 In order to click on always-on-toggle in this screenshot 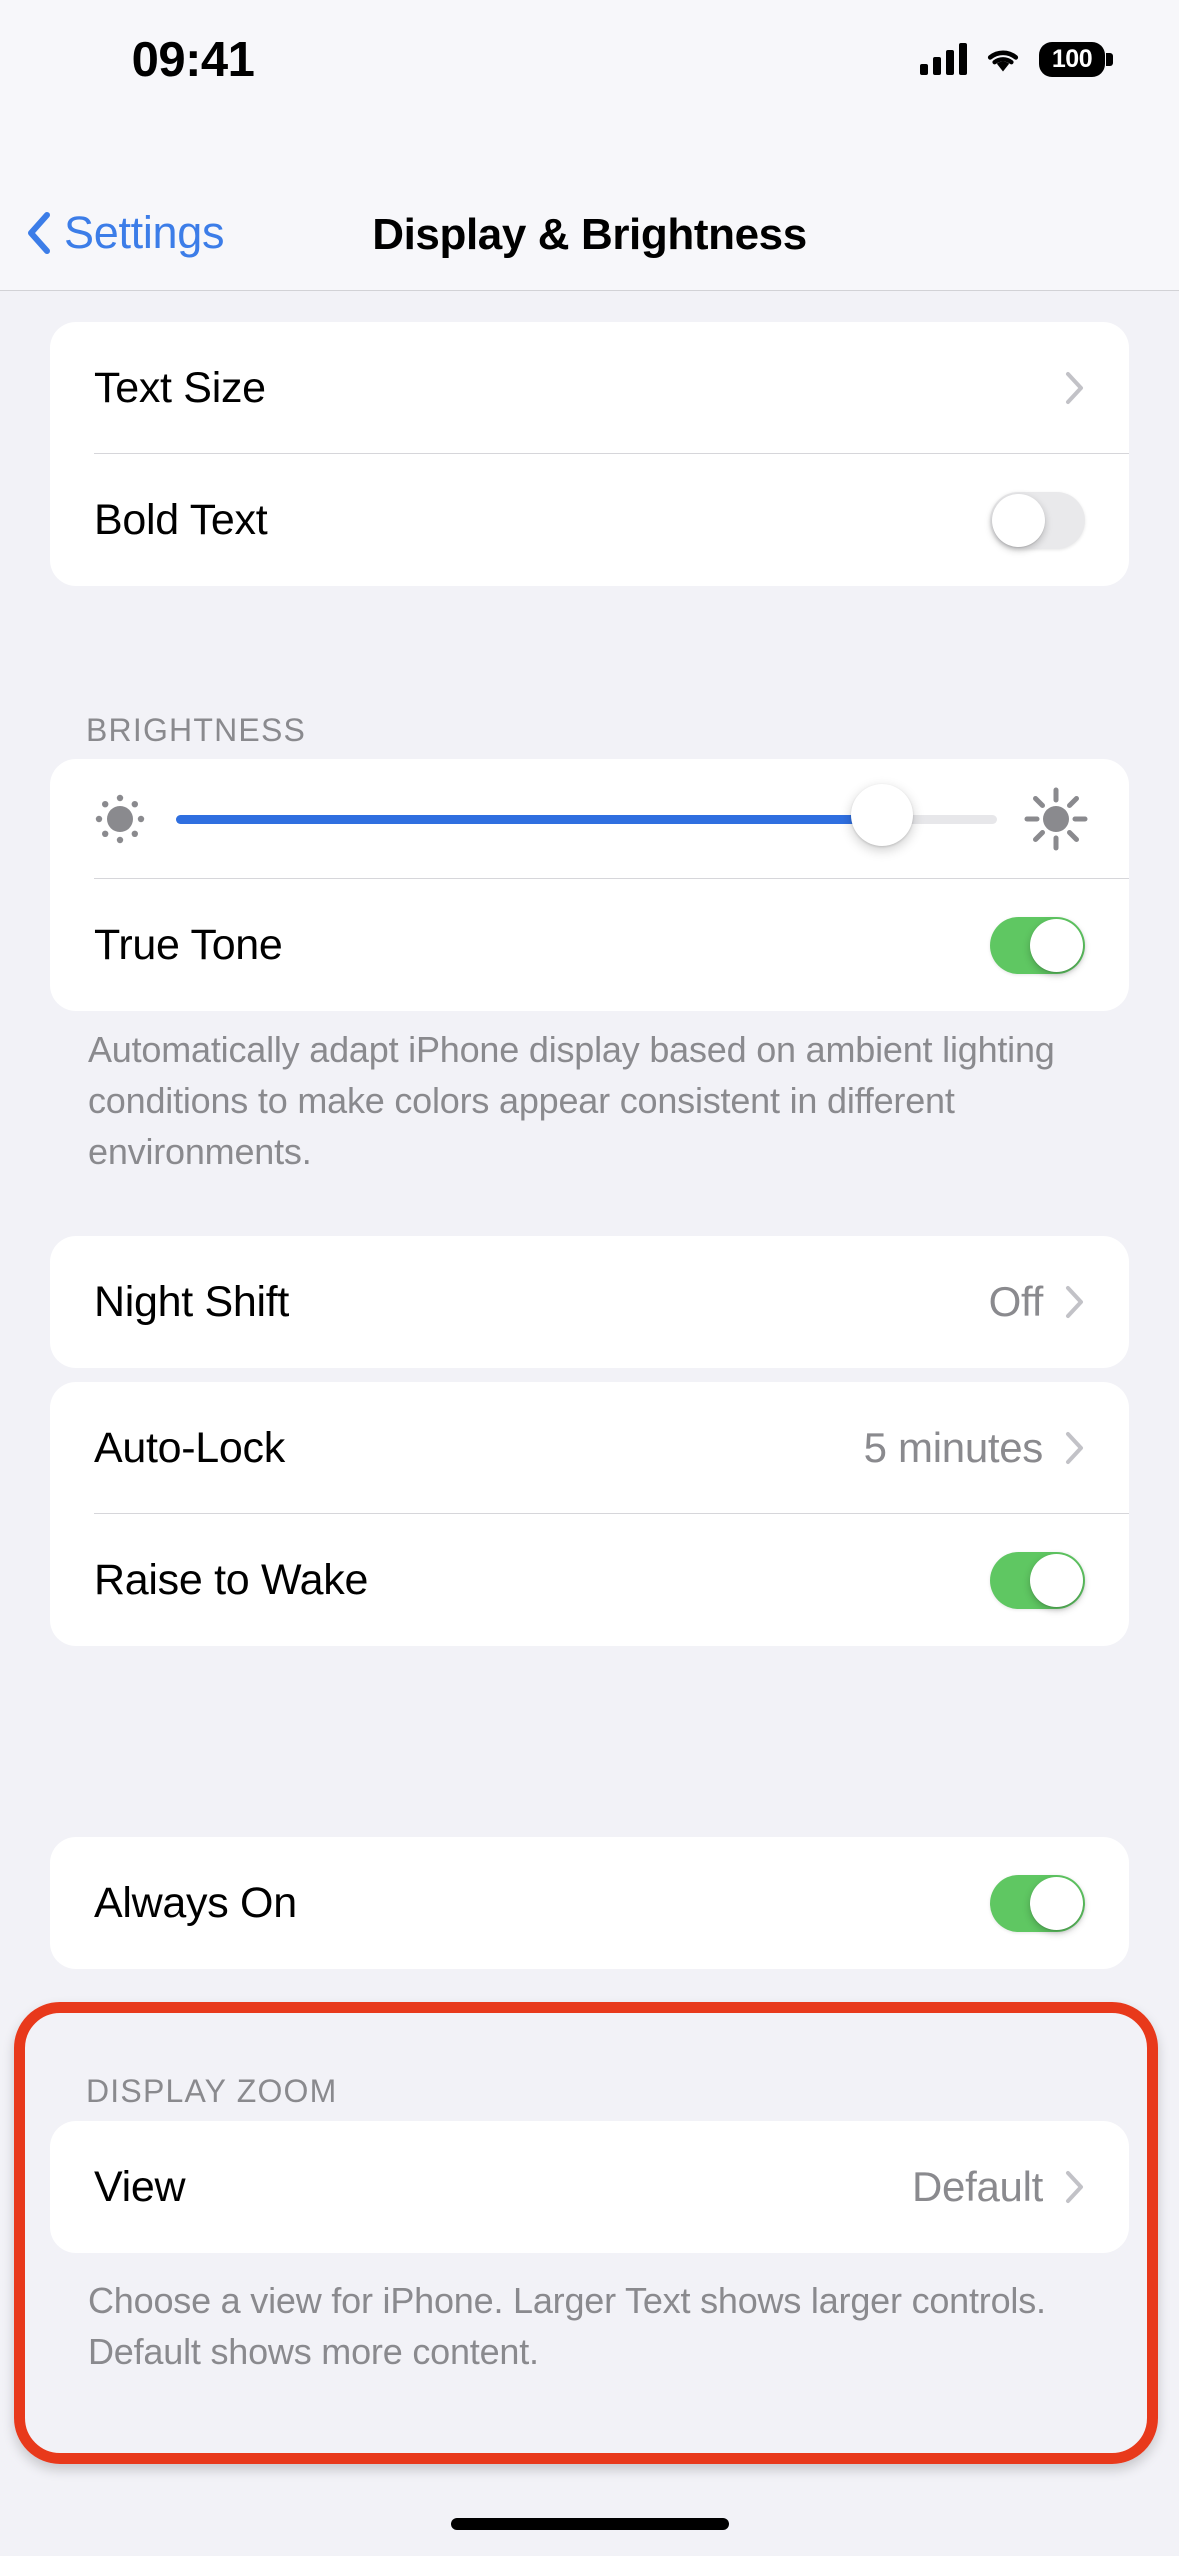, I will do `click(1037, 1903)`.